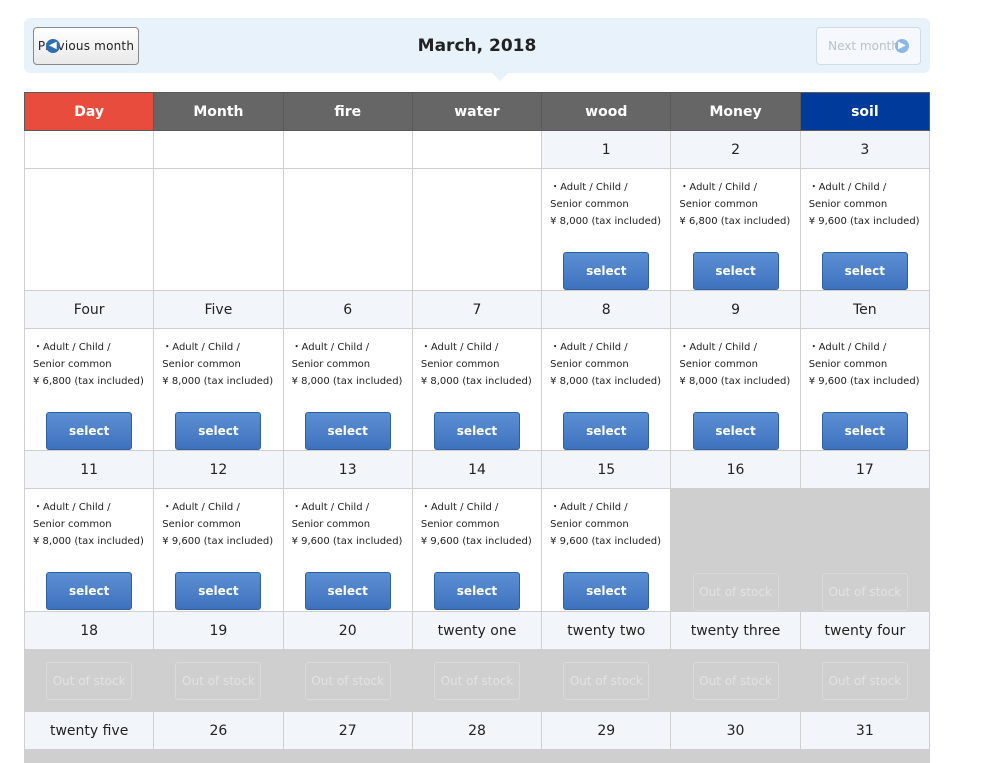 The width and height of the screenshot is (1000, 763). What do you see at coordinates (347, 730) in the screenshot?
I see `date-cell: 27` at bounding box center [347, 730].